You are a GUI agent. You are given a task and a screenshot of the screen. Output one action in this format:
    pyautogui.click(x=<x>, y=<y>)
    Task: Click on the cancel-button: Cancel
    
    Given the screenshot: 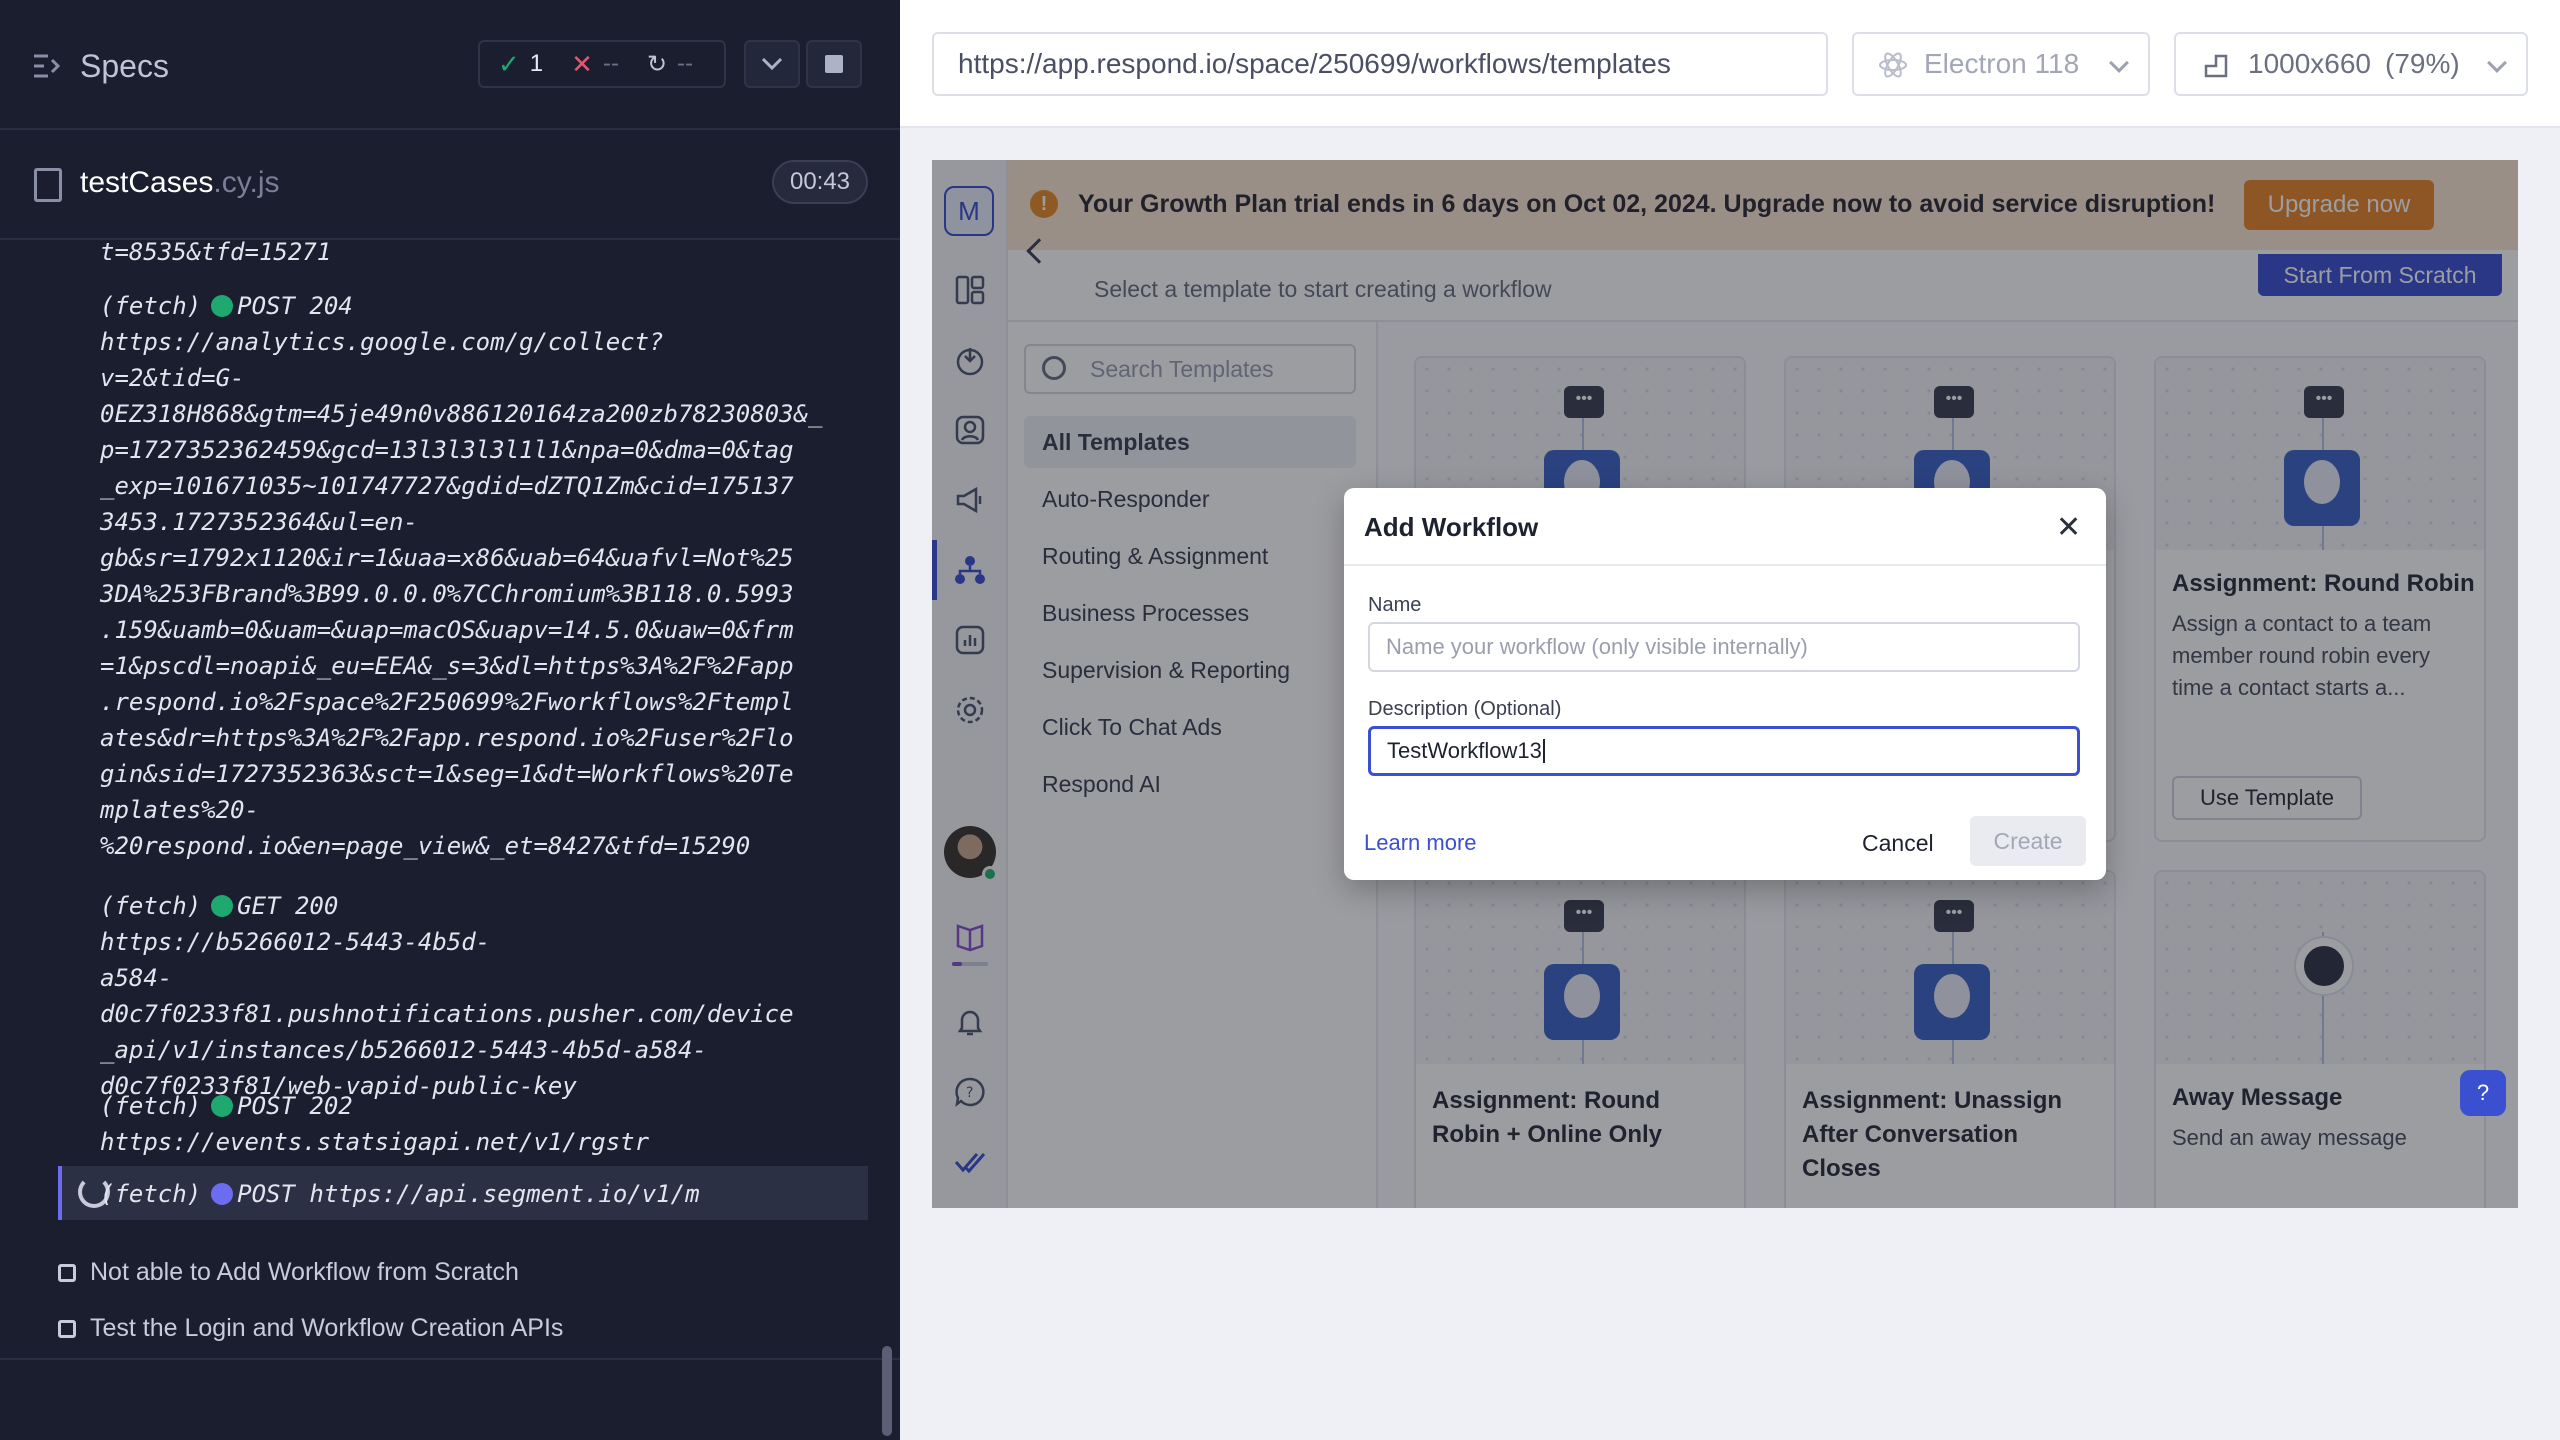 What is the action you would take?
    pyautogui.click(x=1898, y=843)
    